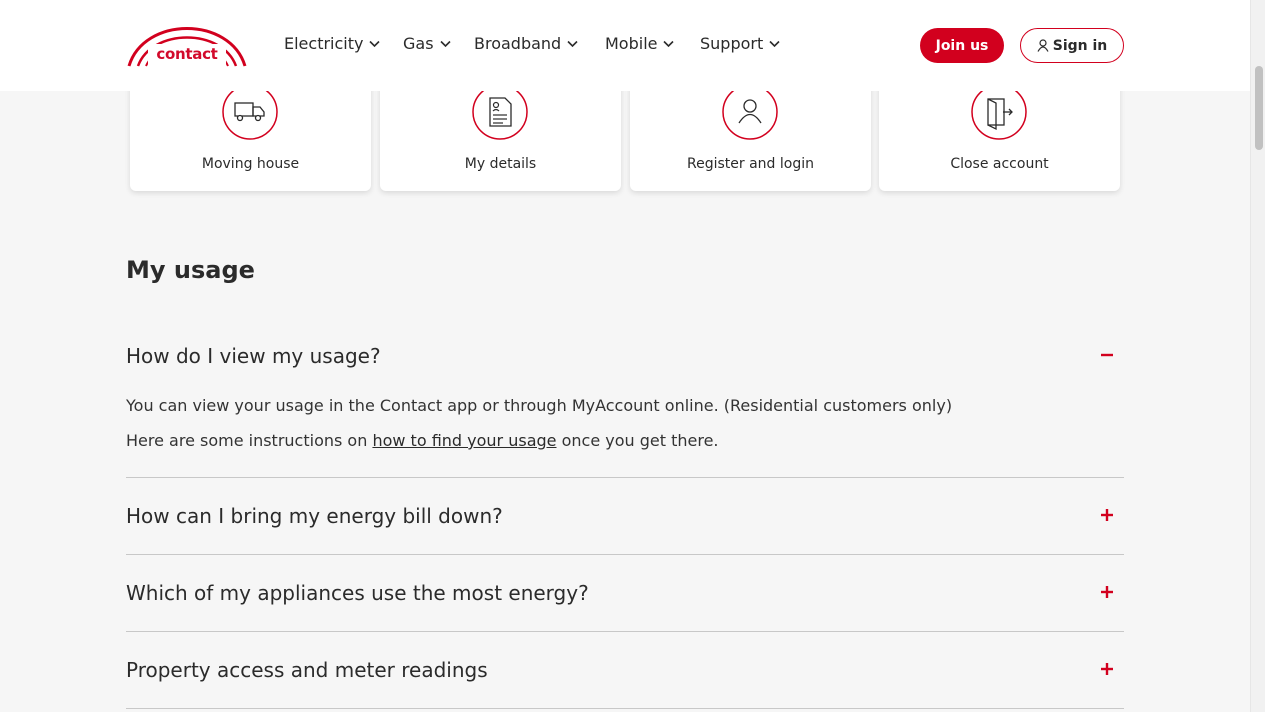  What do you see at coordinates (314, 516) in the screenshot?
I see `faq-question-text: How can I bring my energy bill down?` at bounding box center [314, 516].